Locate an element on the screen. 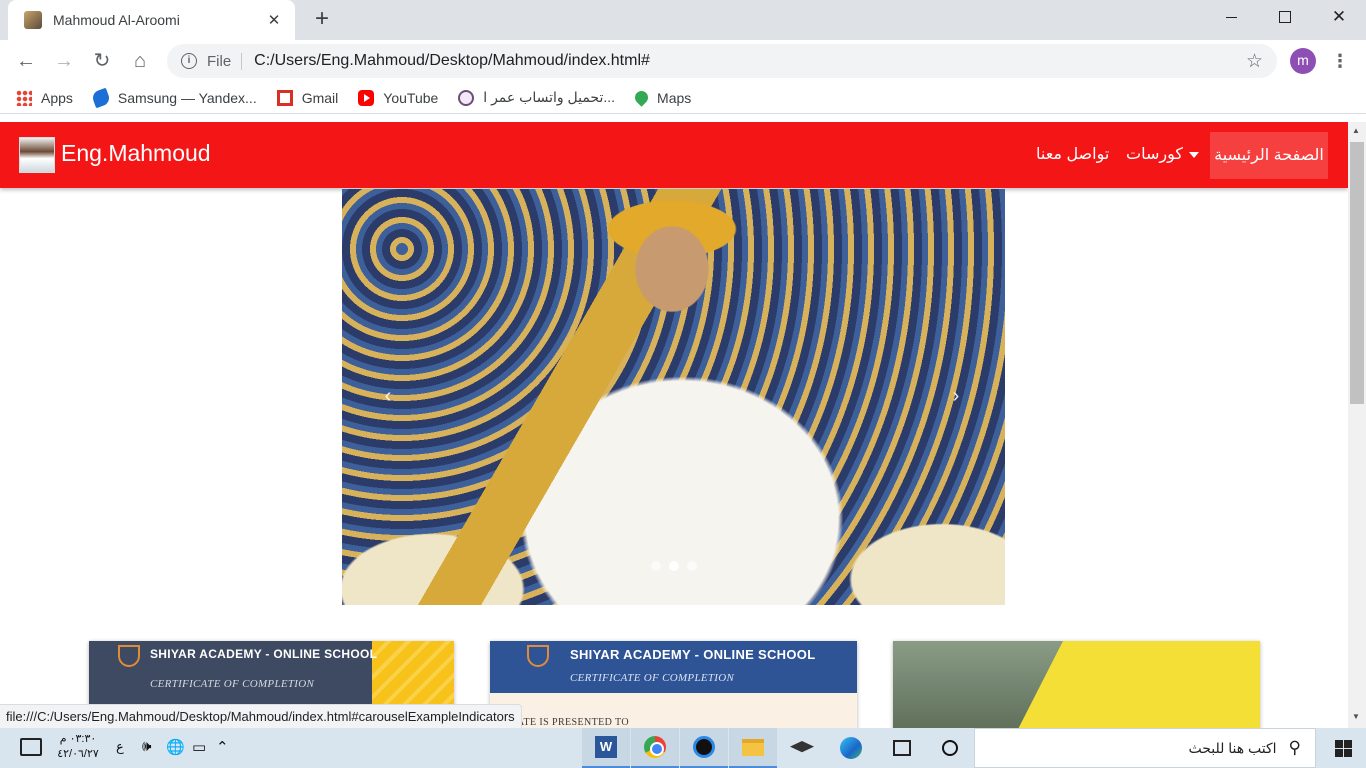  notification-center-icon is located at coordinates (31, 747).